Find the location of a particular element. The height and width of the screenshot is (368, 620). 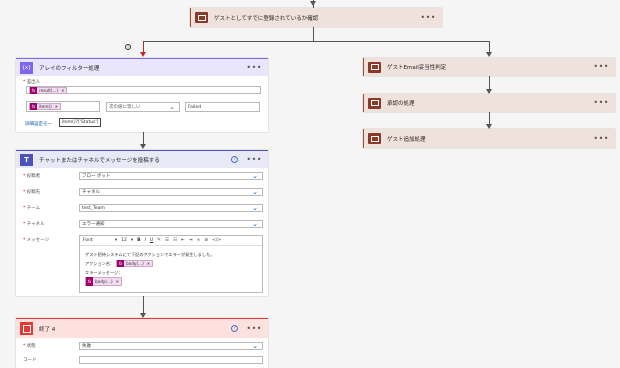

team-label: チーム is located at coordinates (33, 208).